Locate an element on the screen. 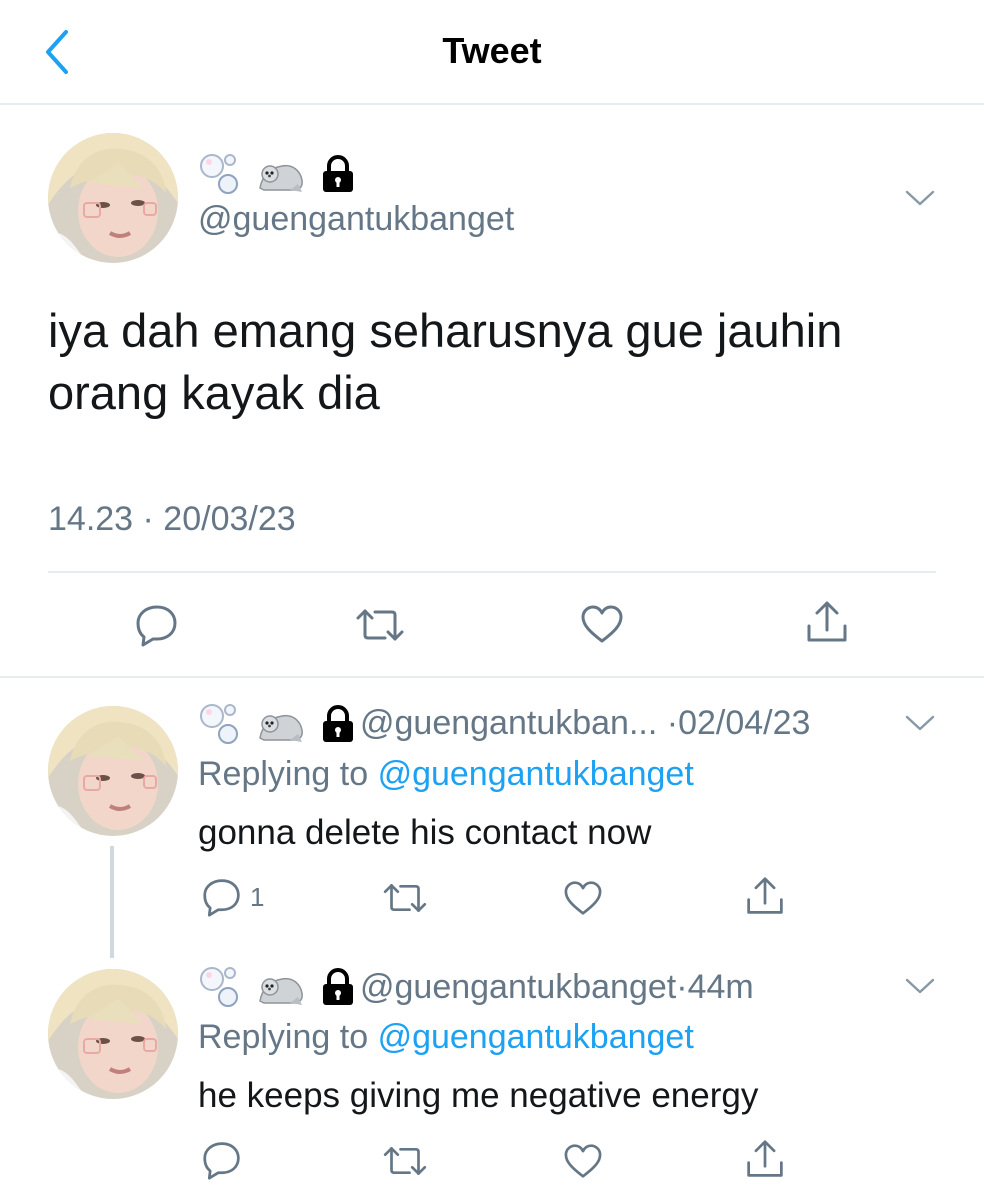 Image resolution: width=984 pixels, height=1200 pixels. reply-meta: @guengantukban... ·02/04/23 is located at coordinates (585, 723).